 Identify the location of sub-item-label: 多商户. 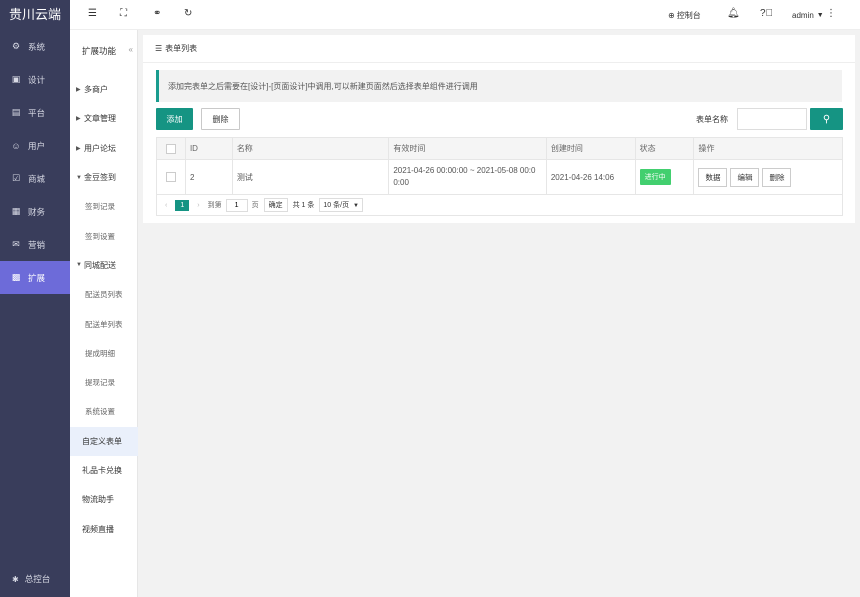
(96, 90).